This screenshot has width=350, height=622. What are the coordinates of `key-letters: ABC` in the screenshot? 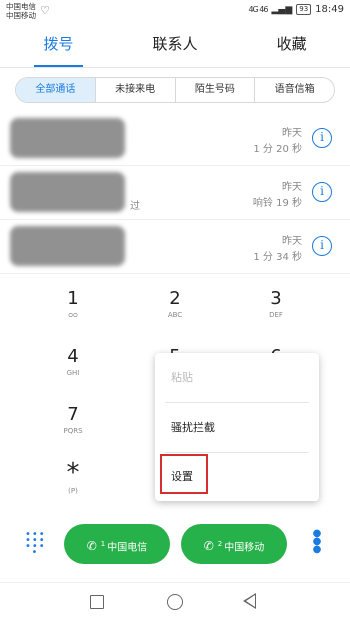 It's located at (175, 315).